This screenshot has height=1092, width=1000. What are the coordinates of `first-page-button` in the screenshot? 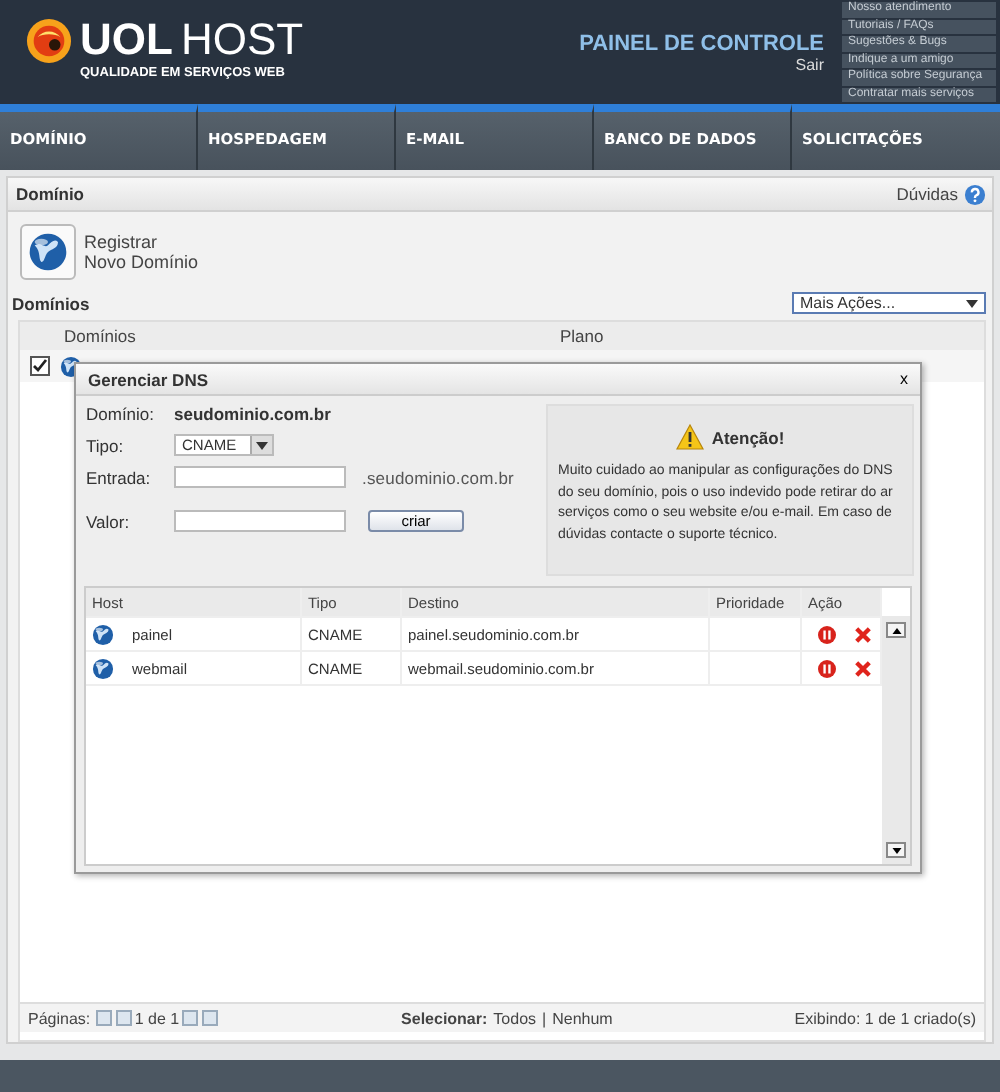 It's located at (104, 1018).